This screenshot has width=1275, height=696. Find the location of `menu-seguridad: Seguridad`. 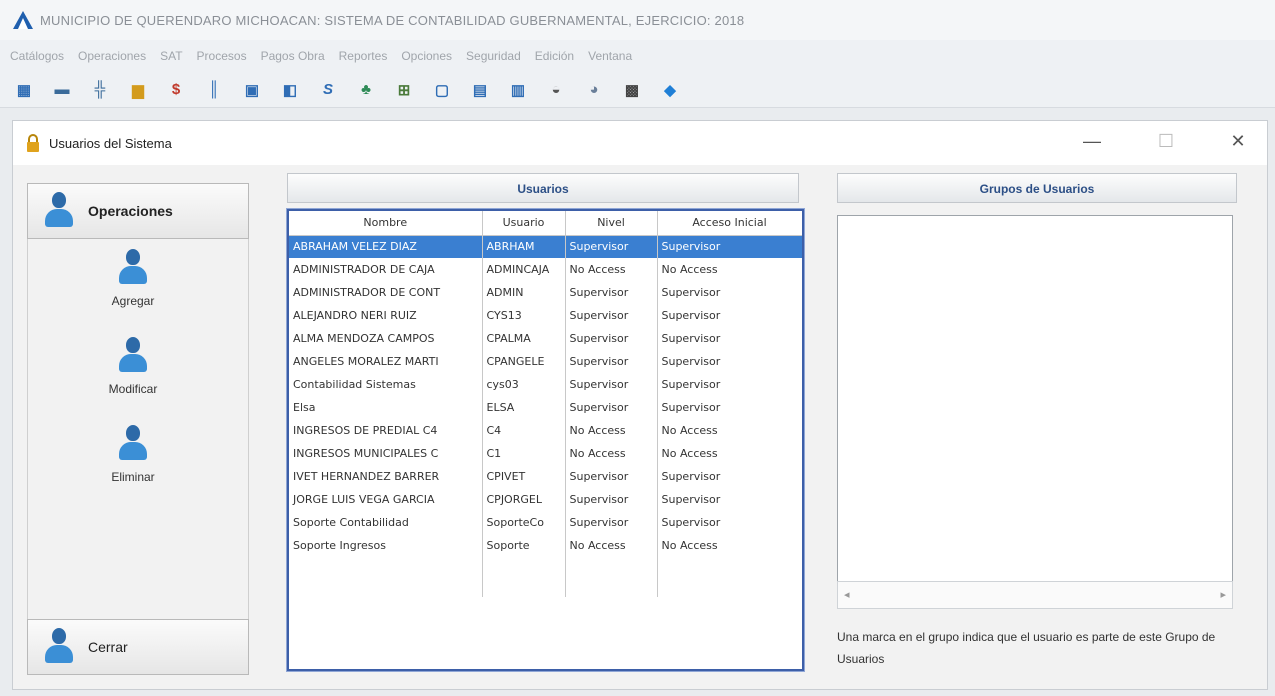

menu-seguridad: Seguridad is located at coordinates (493, 56).